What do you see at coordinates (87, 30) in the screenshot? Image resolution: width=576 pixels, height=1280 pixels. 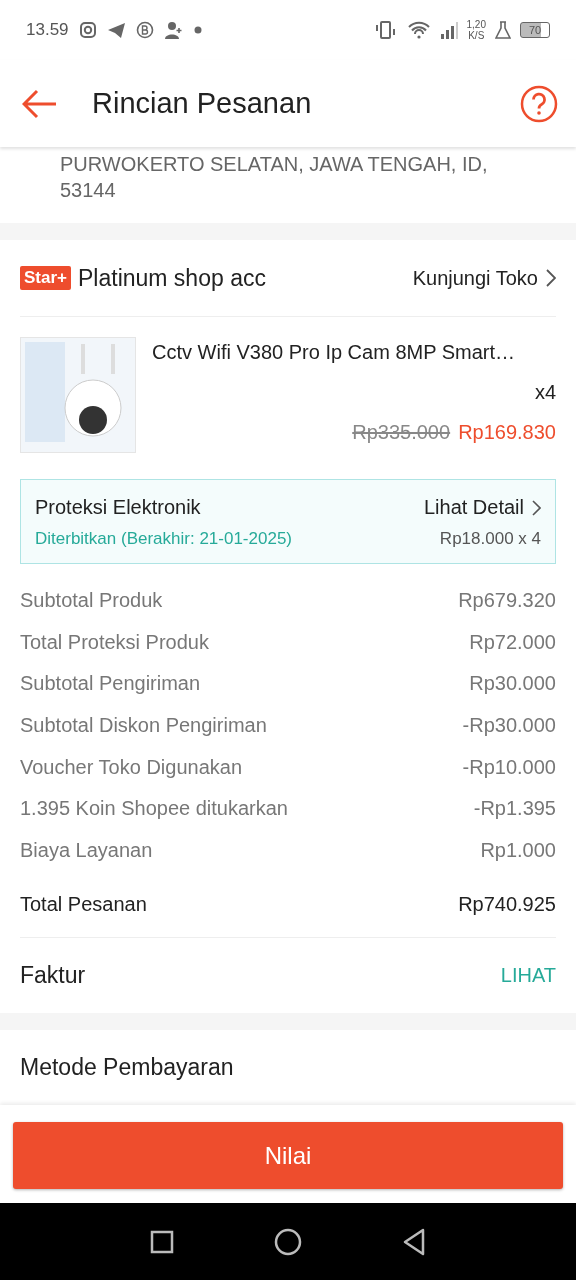 I see `camera-app-icon` at bounding box center [87, 30].